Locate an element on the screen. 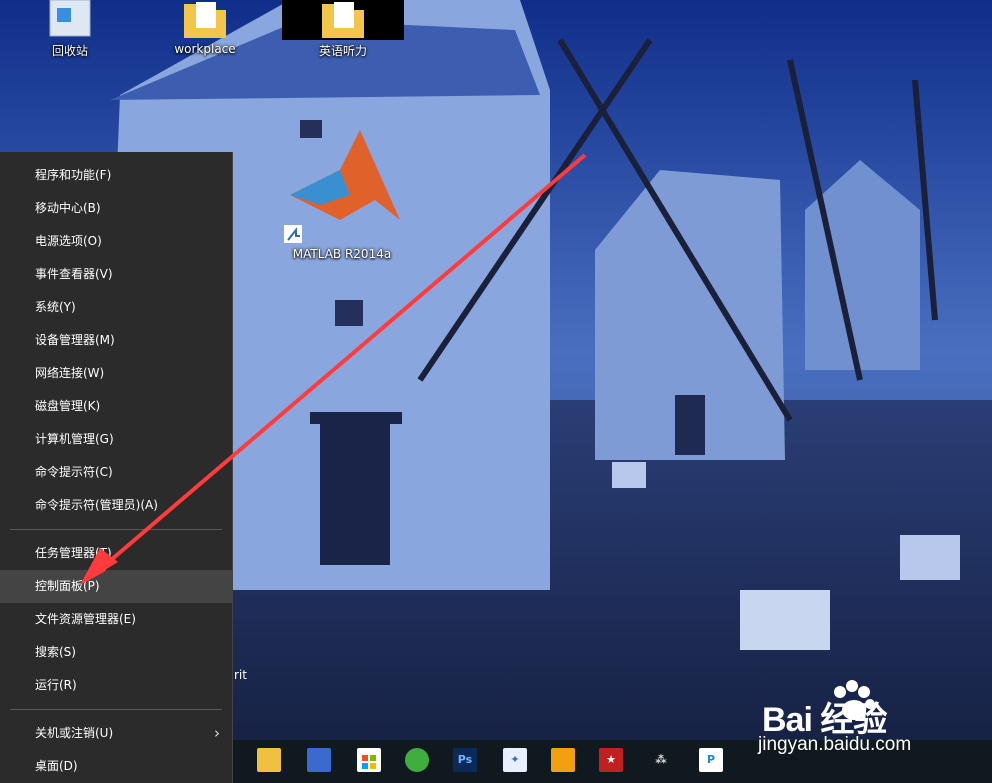 Image resolution: width=992 pixels, height=783 pixels. photoshop-icon: Ps is located at coordinates (465, 760).